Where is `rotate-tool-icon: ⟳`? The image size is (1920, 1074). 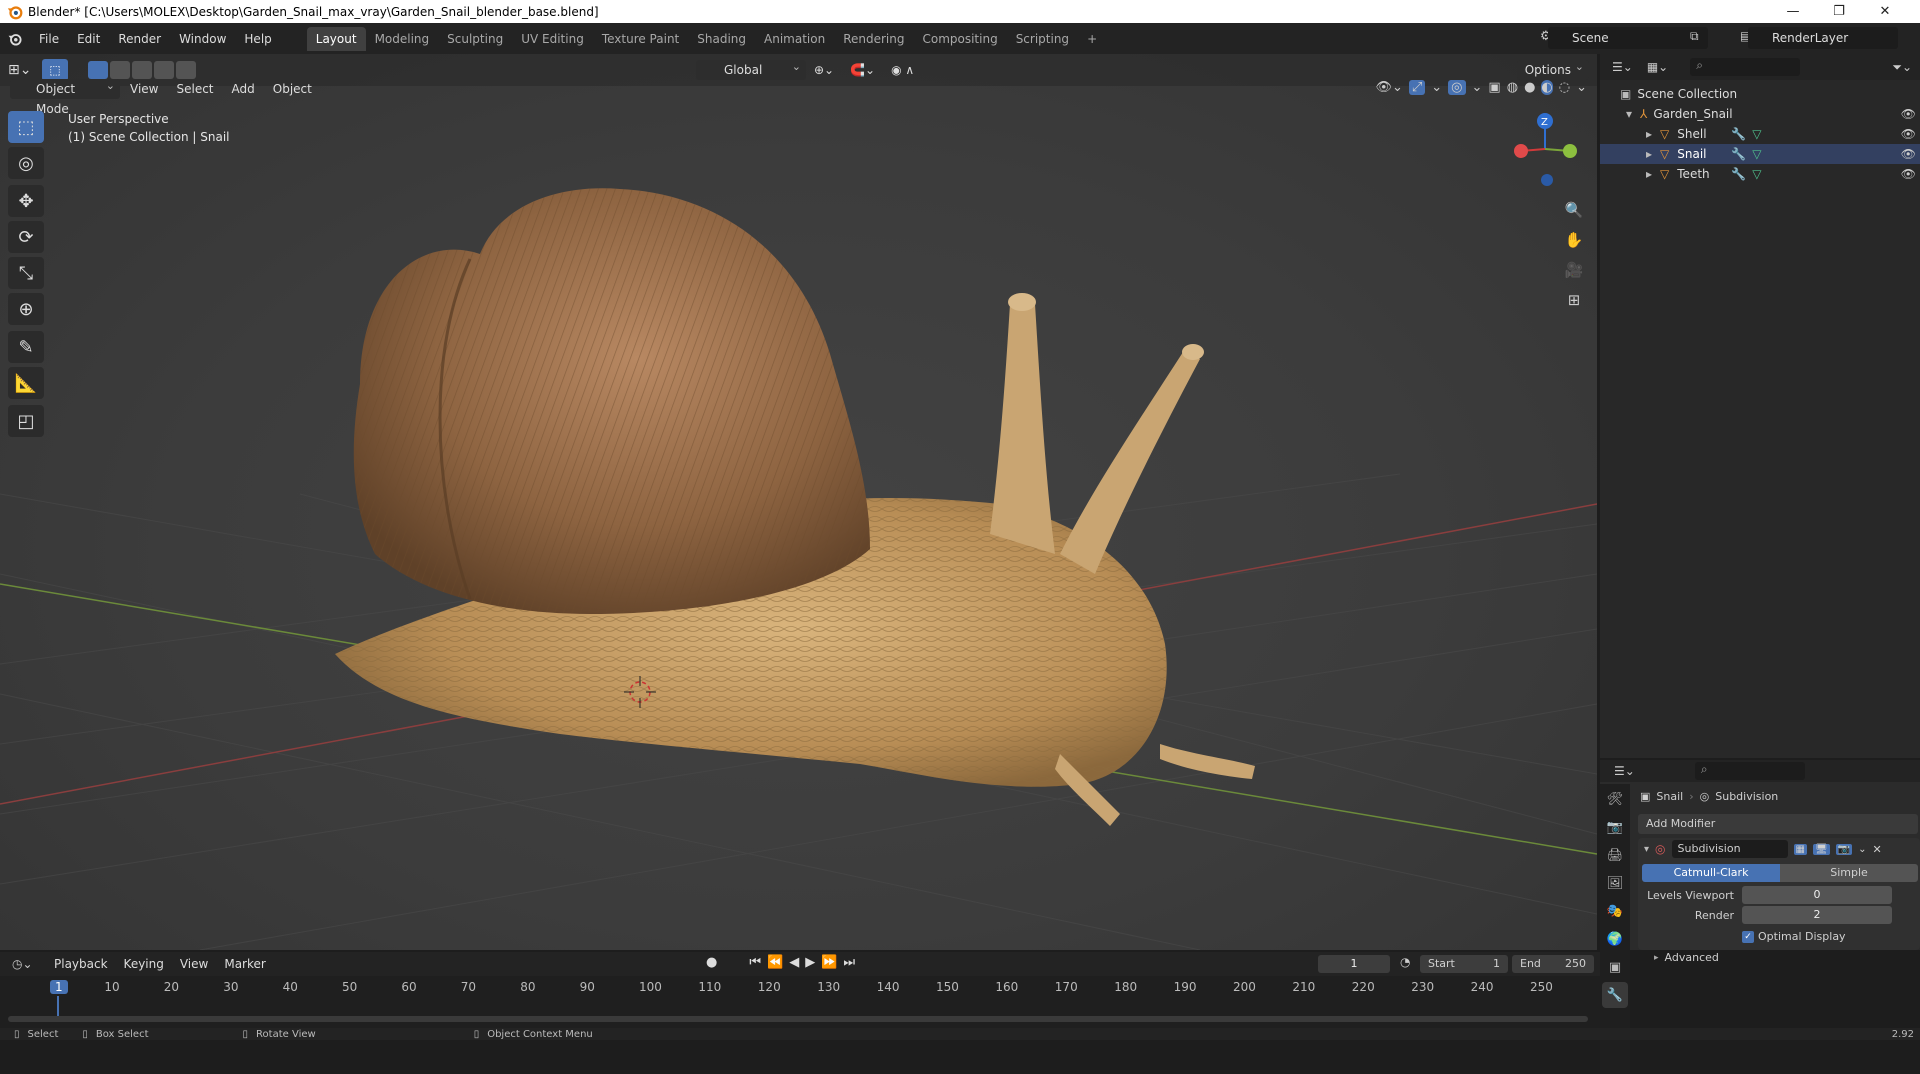
rotate-tool-icon: ⟳ is located at coordinates (26, 237).